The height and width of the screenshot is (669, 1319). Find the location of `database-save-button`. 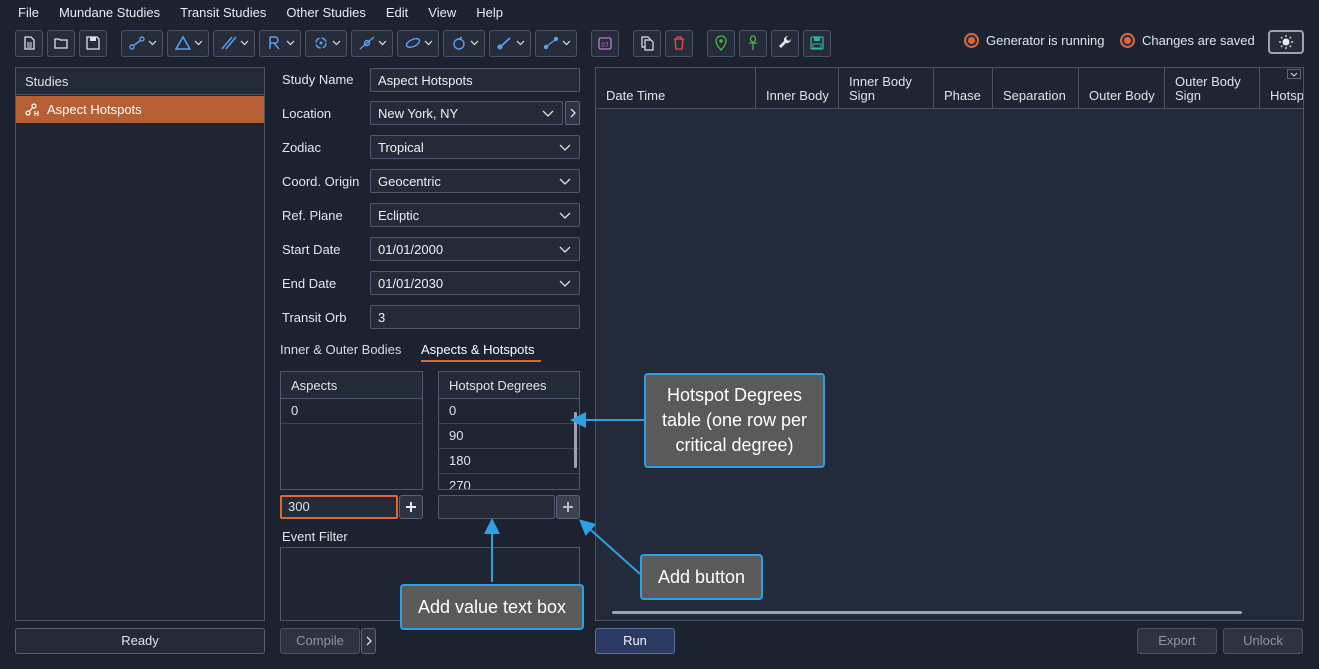

database-save-button is located at coordinates (817, 43).